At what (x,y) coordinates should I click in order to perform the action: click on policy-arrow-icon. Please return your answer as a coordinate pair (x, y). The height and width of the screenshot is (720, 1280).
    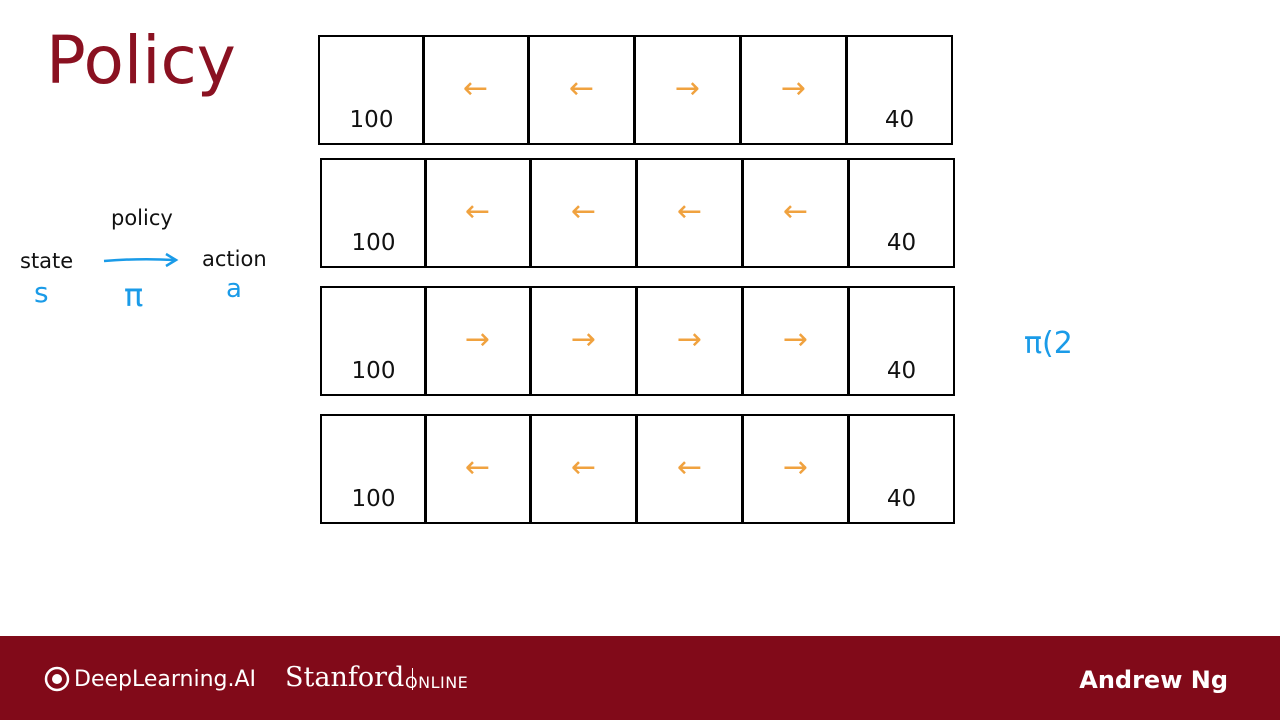
    Looking at the image, I should click on (141, 260).